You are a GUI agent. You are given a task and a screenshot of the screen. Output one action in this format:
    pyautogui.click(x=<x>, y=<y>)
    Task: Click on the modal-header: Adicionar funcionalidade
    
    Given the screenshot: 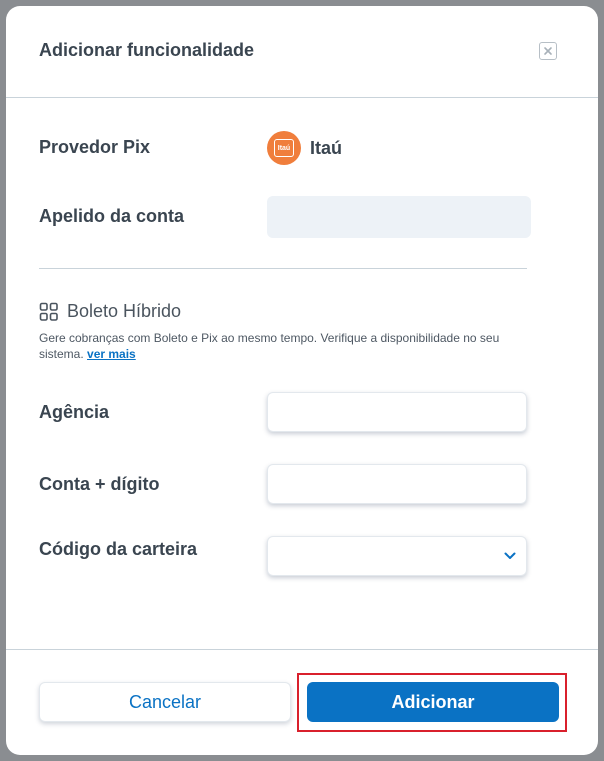 What is the action you would take?
    pyautogui.click(x=302, y=52)
    